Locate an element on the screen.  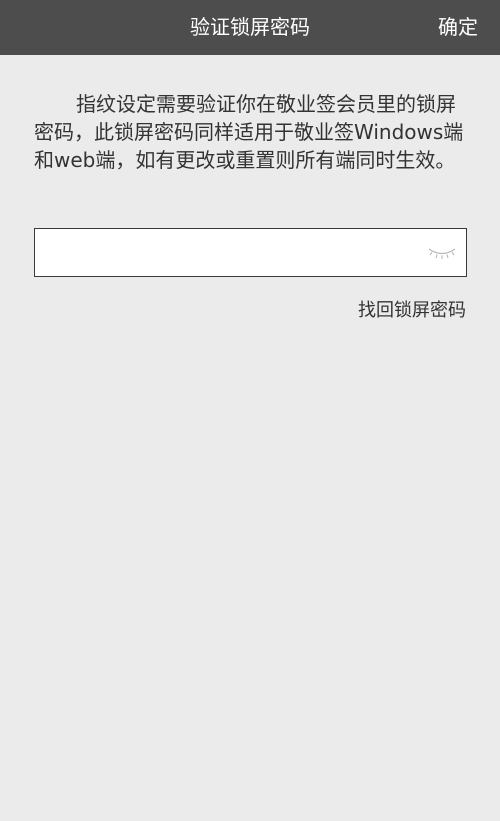
navigation-bar: 验证锁屏密码 确定 is located at coordinates (250, 27).